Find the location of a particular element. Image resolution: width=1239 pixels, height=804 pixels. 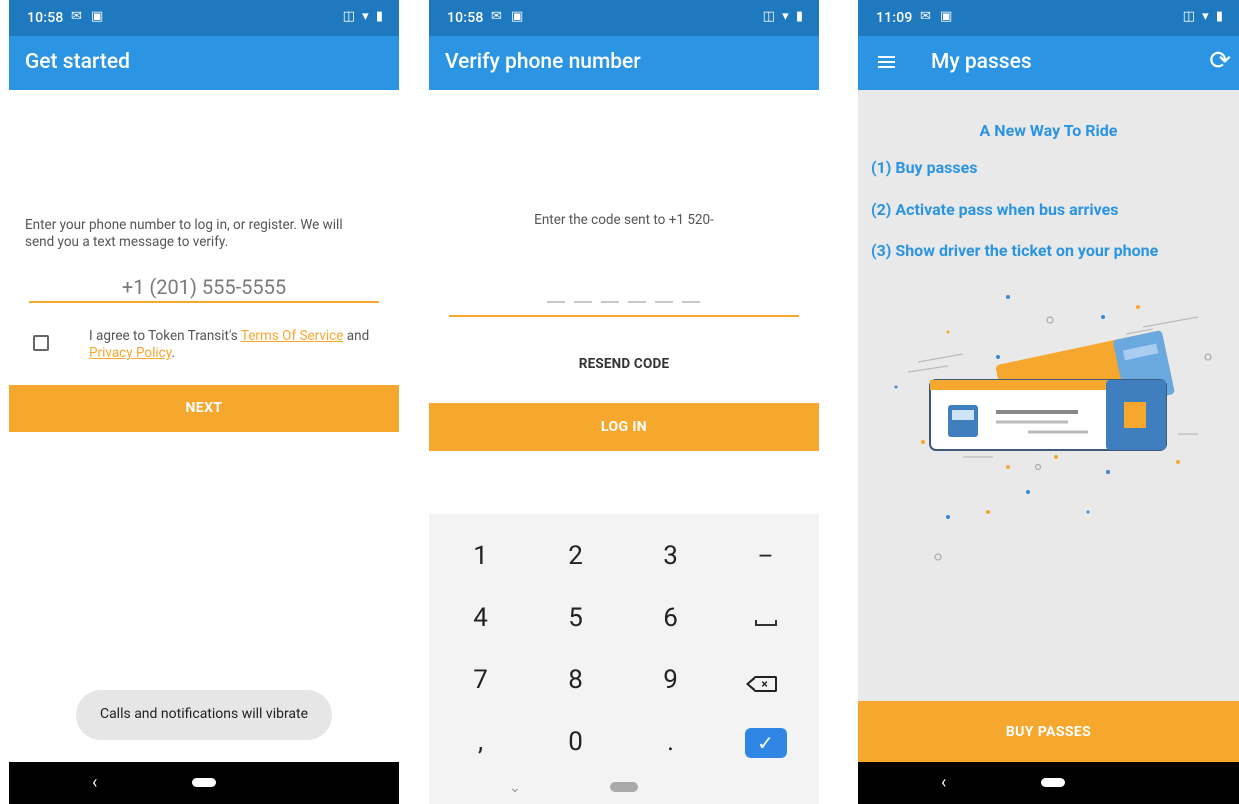

key-1: 1 is located at coordinates (480, 556).